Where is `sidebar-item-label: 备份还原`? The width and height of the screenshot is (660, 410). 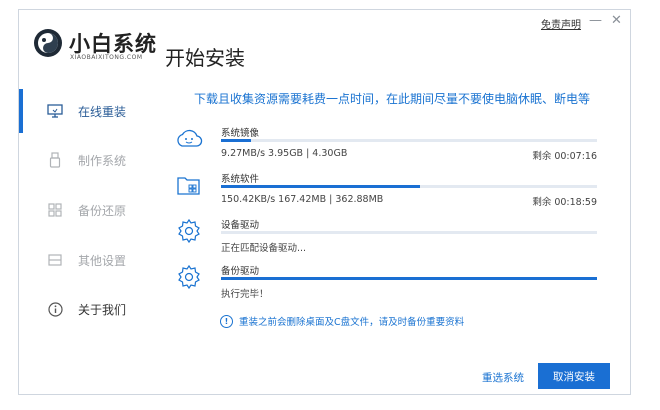 sidebar-item-label: 备份还原 is located at coordinates (102, 210).